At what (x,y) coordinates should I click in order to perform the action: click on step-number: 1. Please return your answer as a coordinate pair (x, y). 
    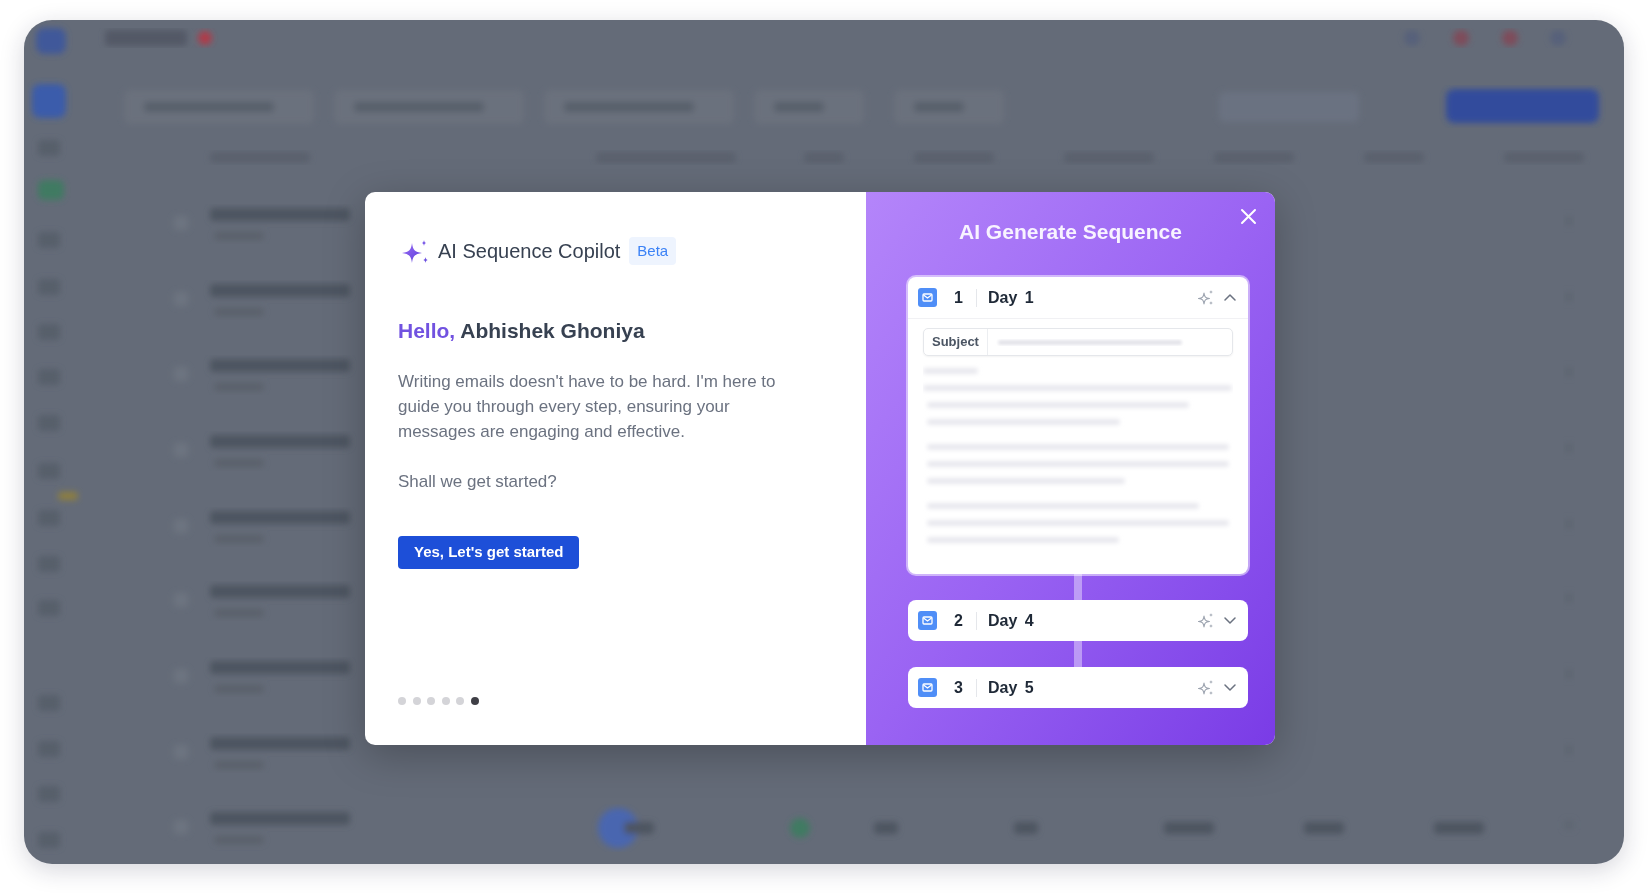
    Looking at the image, I should click on (959, 297).